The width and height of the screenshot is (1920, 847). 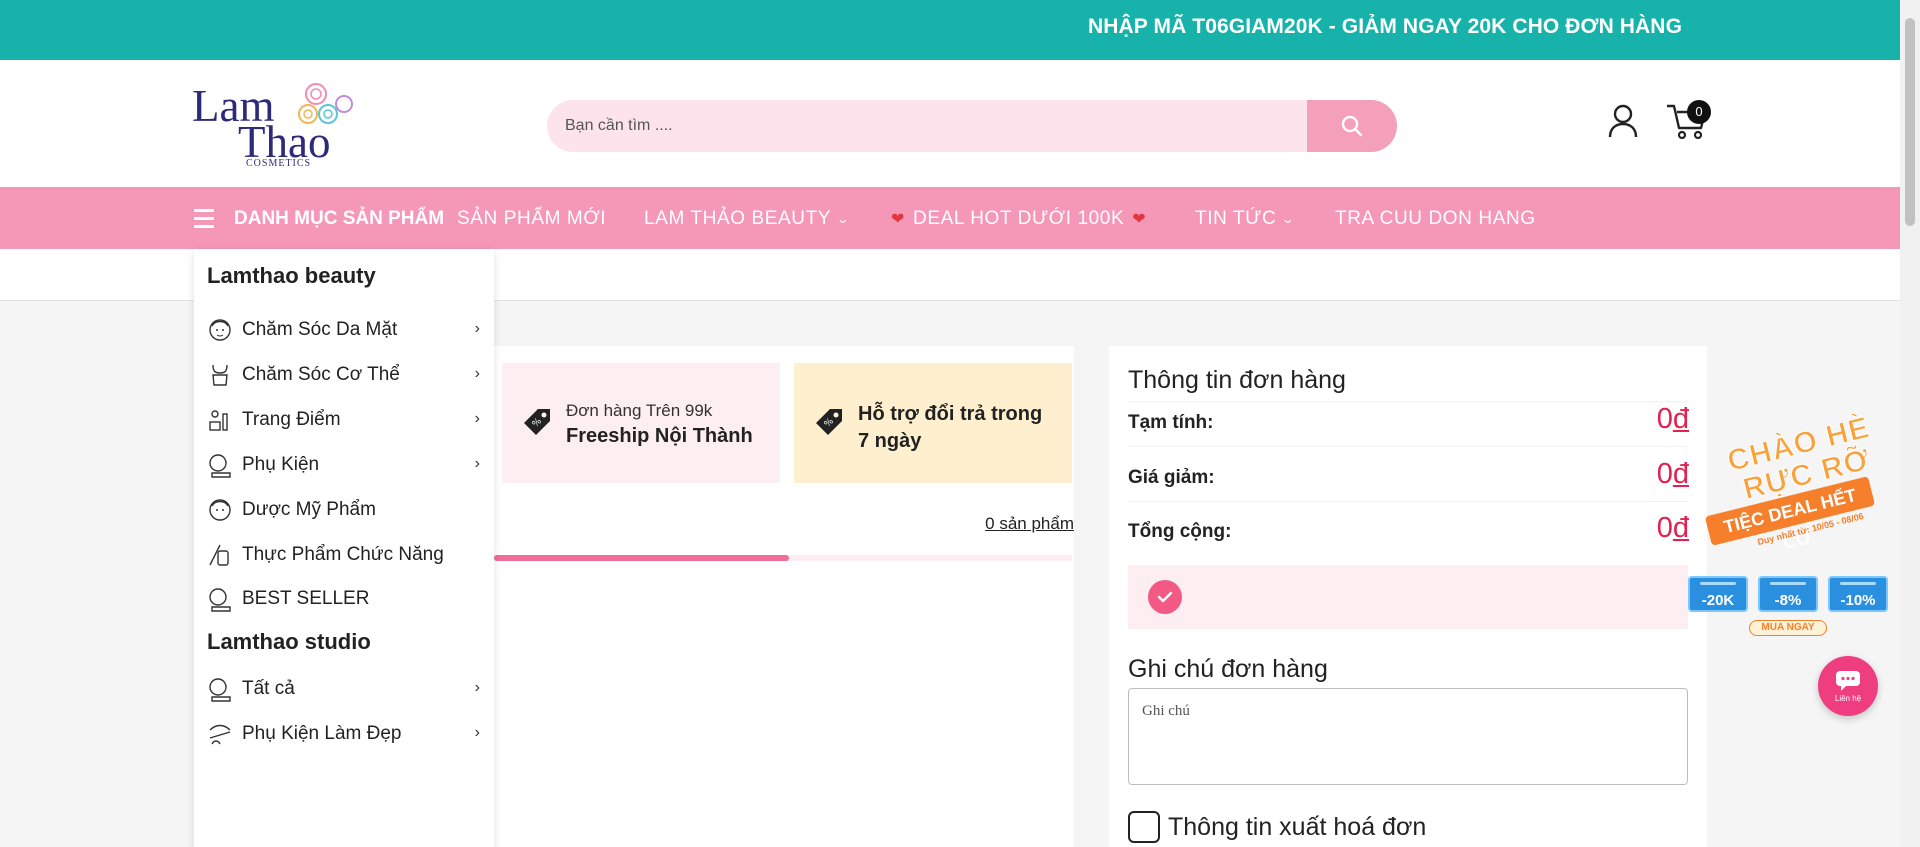 I want to click on category-label: Dược Mỹ Phẩm, so click(x=309, y=509).